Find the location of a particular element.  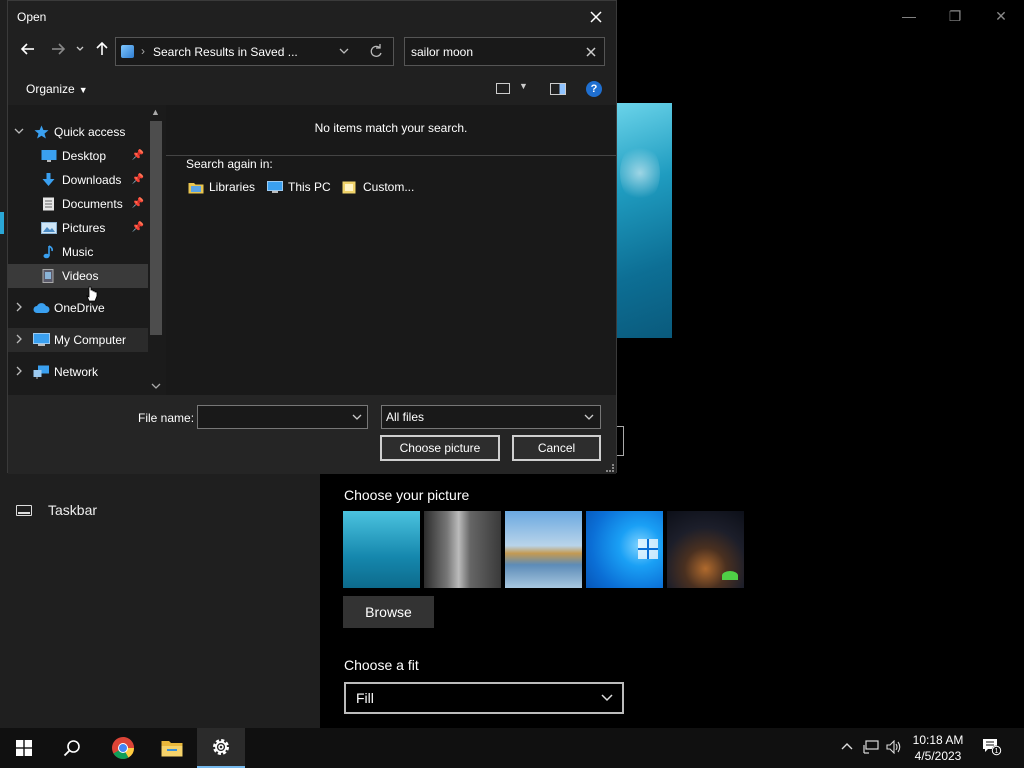

cancel-button: Cancel is located at coordinates (556, 448).